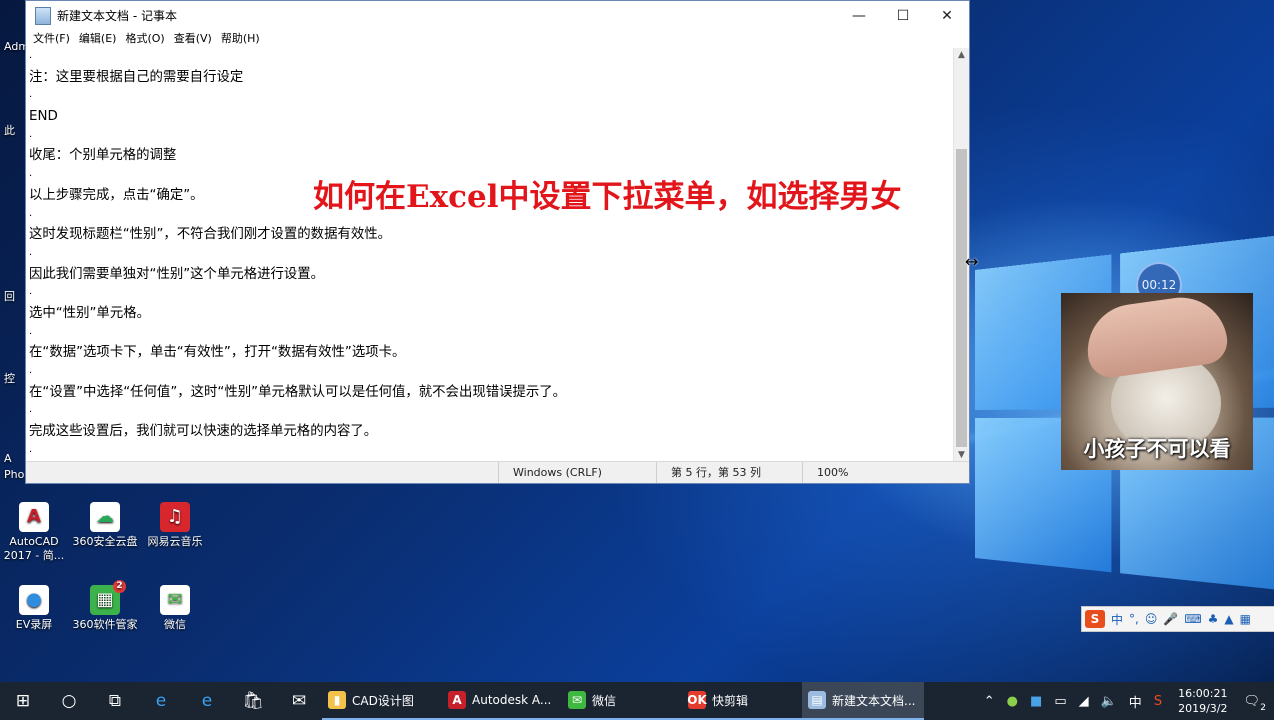 Image resolution: width=1274 pixels, height=720 pixels. Describe the element at coordinates (491, 117) in the screenshot. I see `text-line: END` at that location.